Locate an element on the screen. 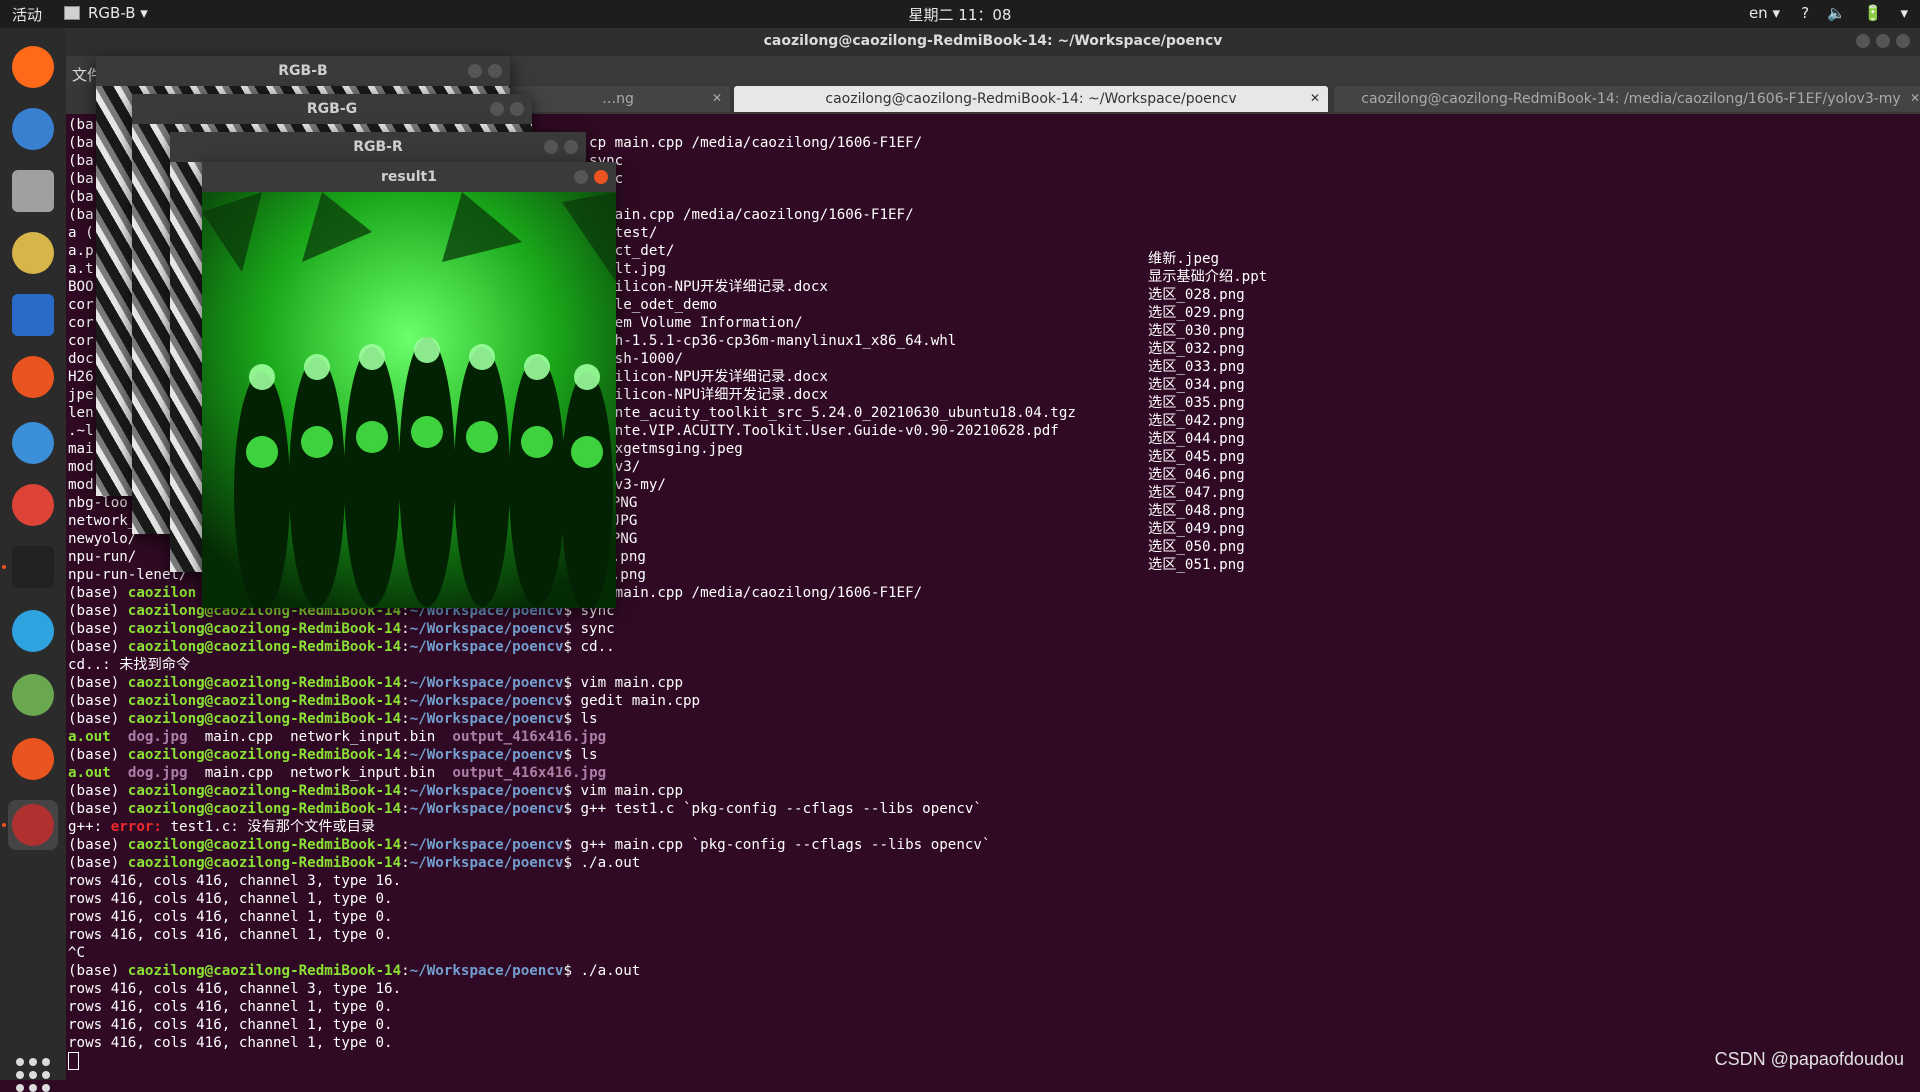  ls-entry: 维新.jpeg is located at coordinates (1184, 259).